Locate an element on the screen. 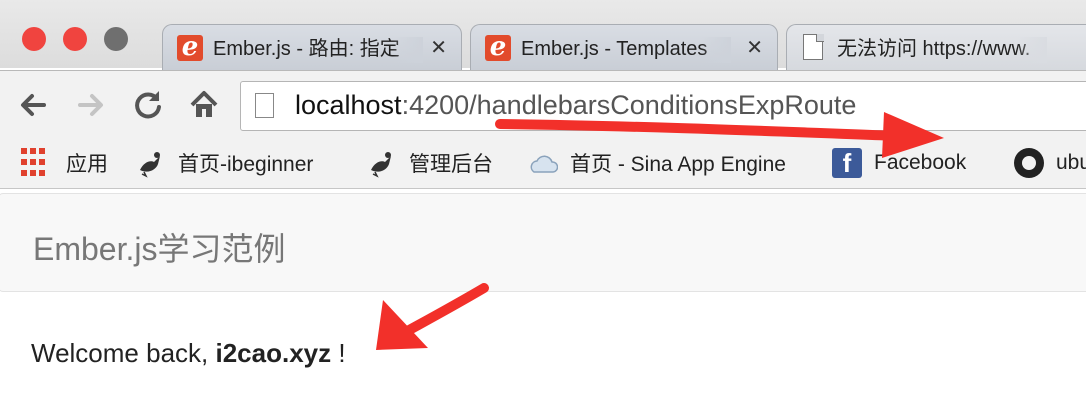 This screenshot has height=418, width=1086. cloud-icon is located at coordinates (543, 163).